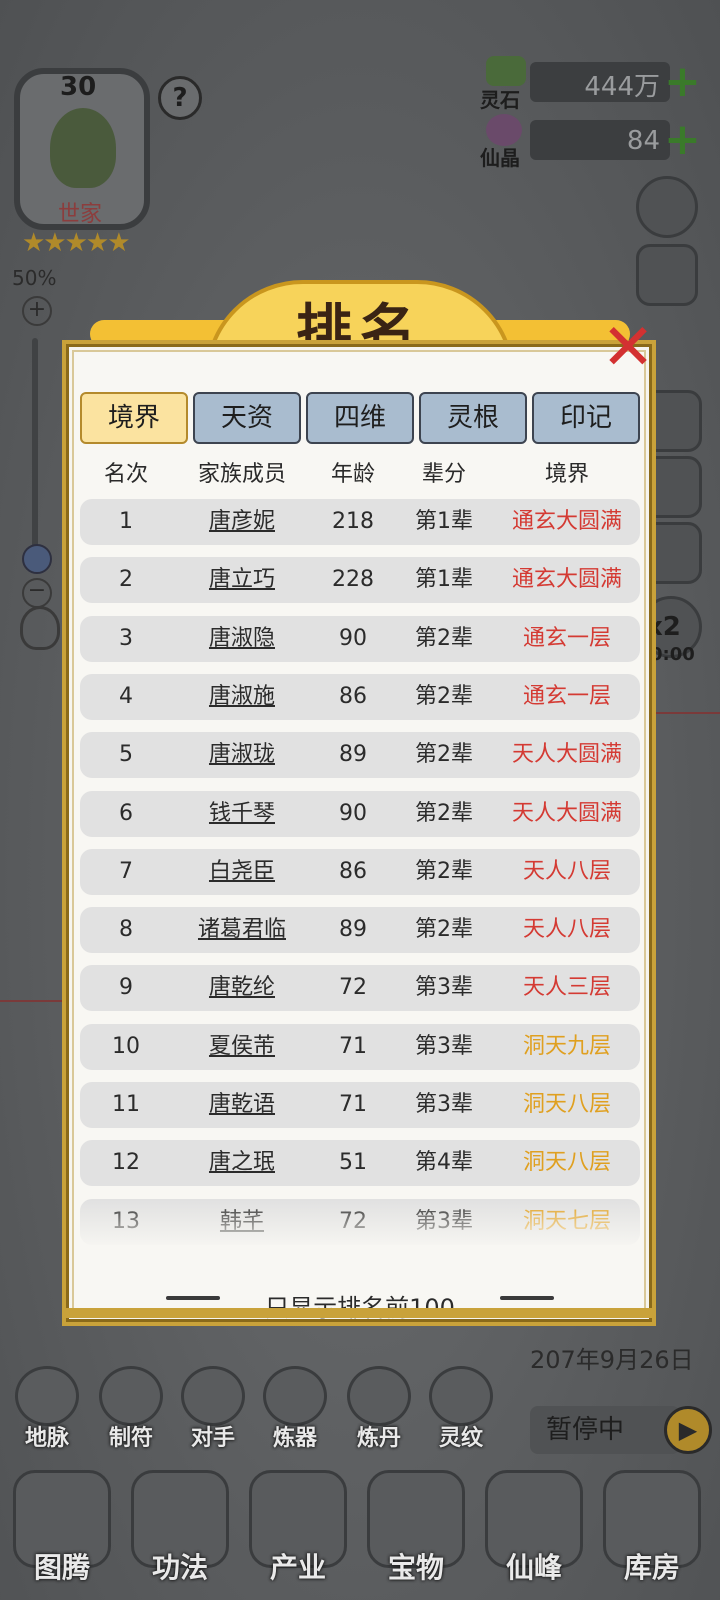  I want to click on tab-spirit-root: 灵根, so click(473, 418).